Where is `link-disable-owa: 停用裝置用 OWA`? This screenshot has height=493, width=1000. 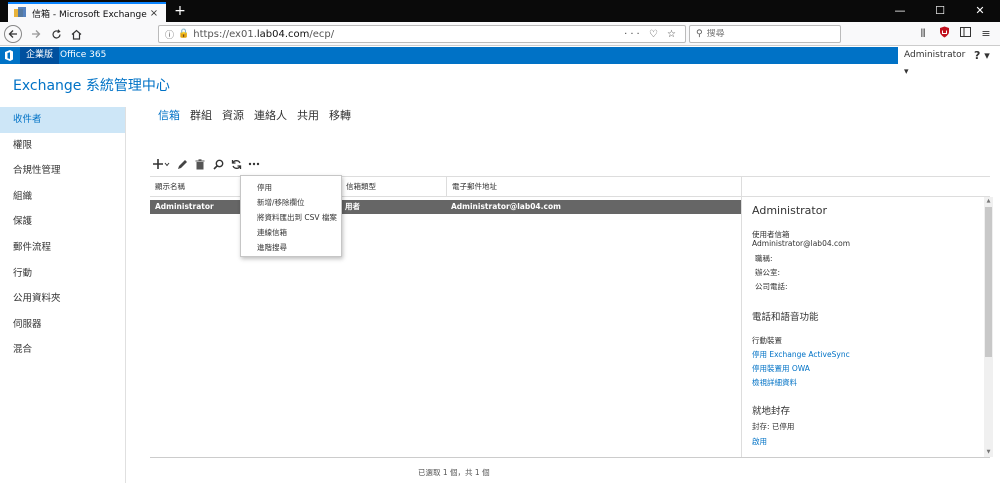
link-disable-owa: 停用裝置用 OWA is located at coordinates (781, 368).